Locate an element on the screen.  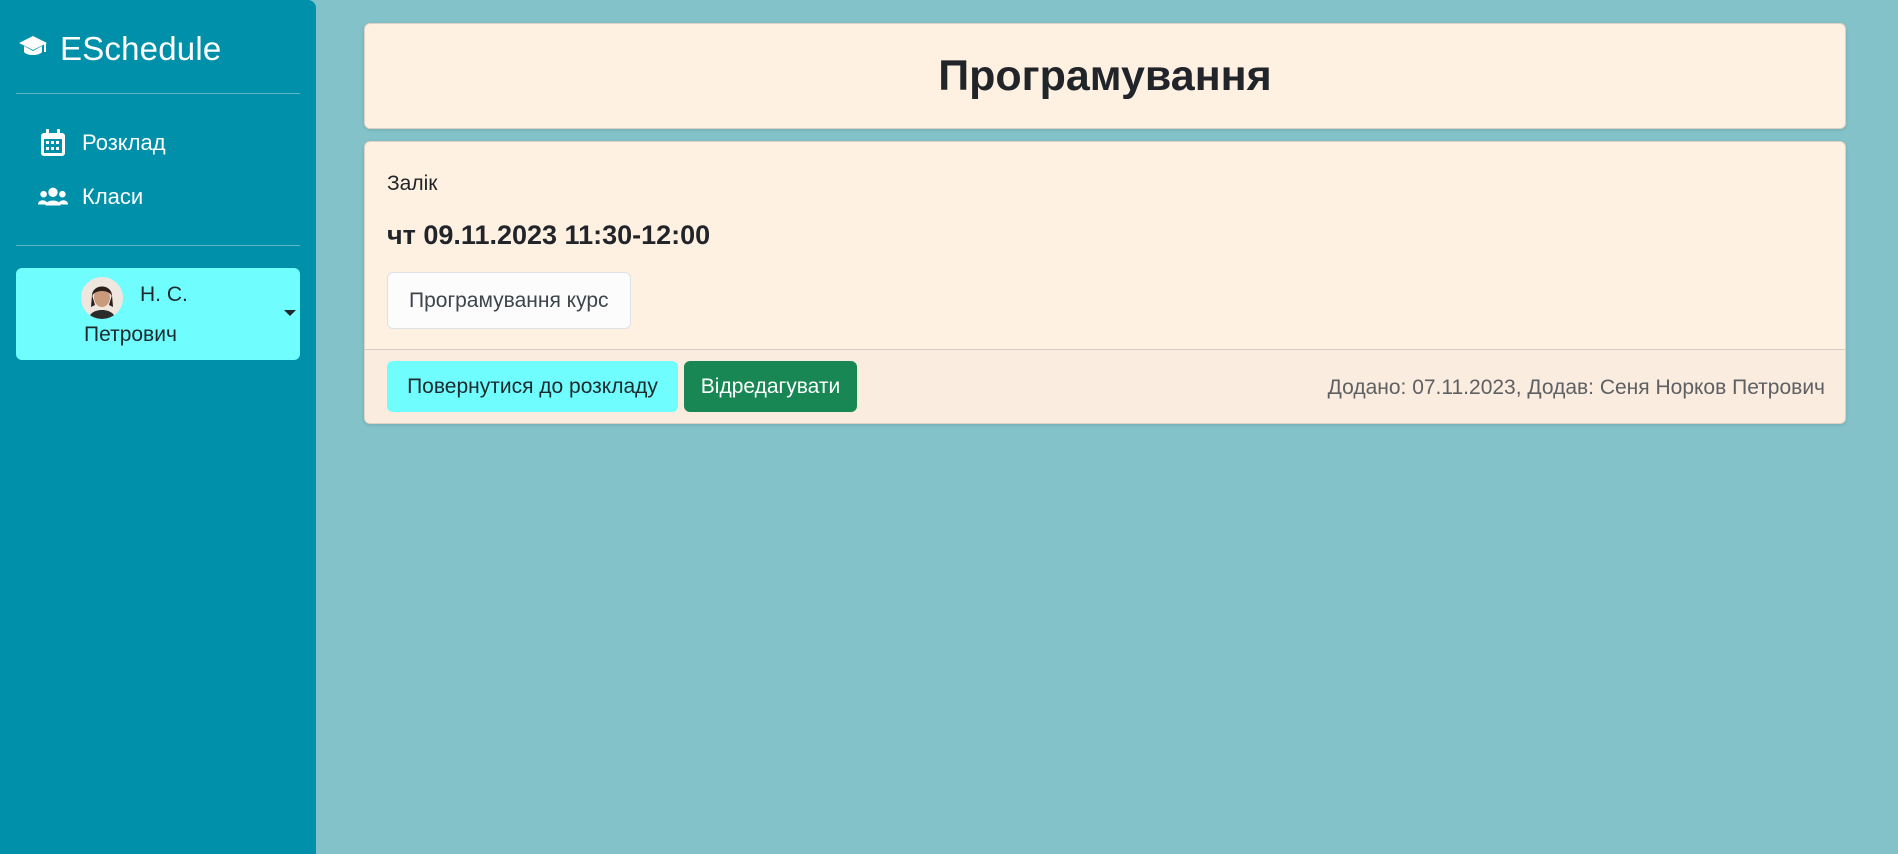
back-to-schedule-button: Повернутися до розкладу is located at coordinates (532, 386).